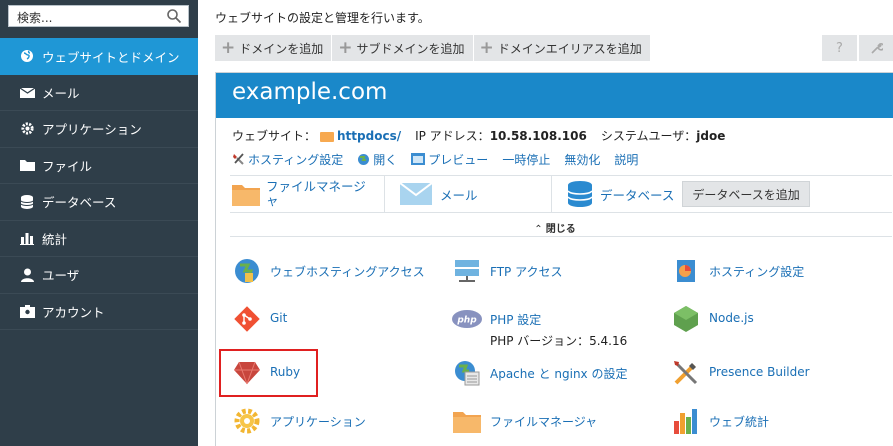 Image resolution: width=893 pixels, height=446 pixels. I want to click on add-domain-label: ドメインを追加, so click(281, 48).